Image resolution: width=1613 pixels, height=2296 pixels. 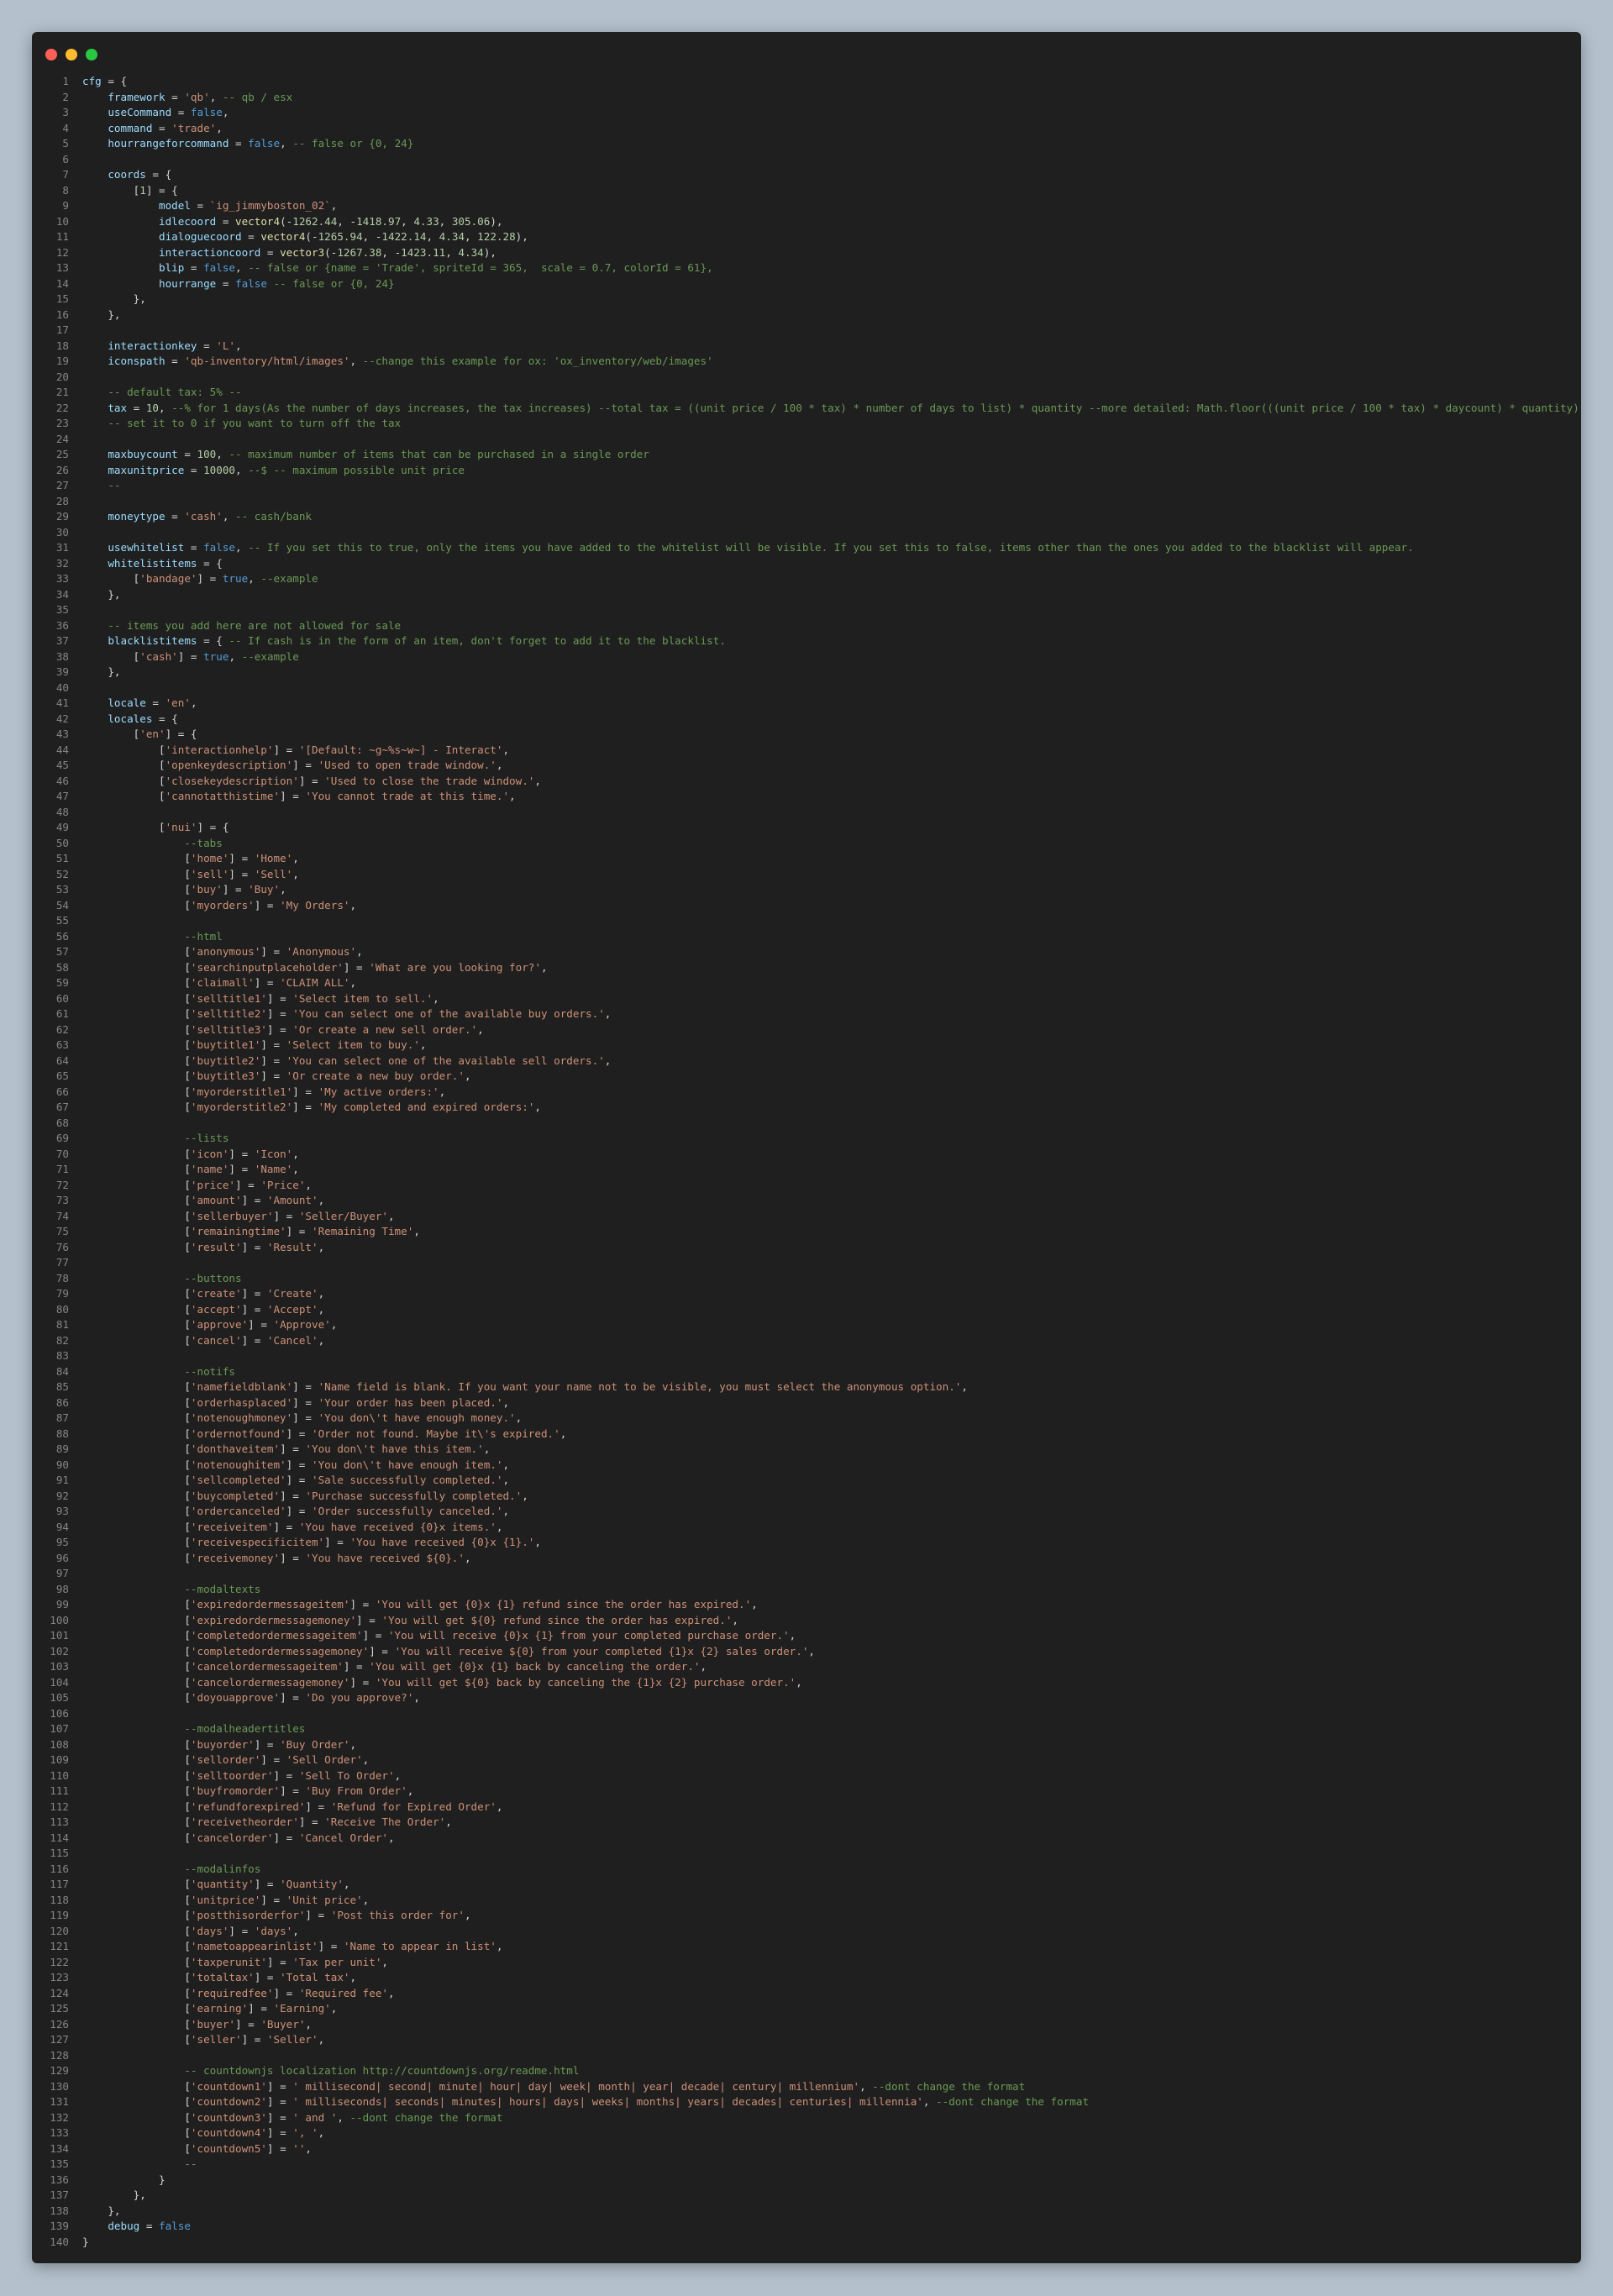 I want to click on close-button, so click(x=51, y=54).